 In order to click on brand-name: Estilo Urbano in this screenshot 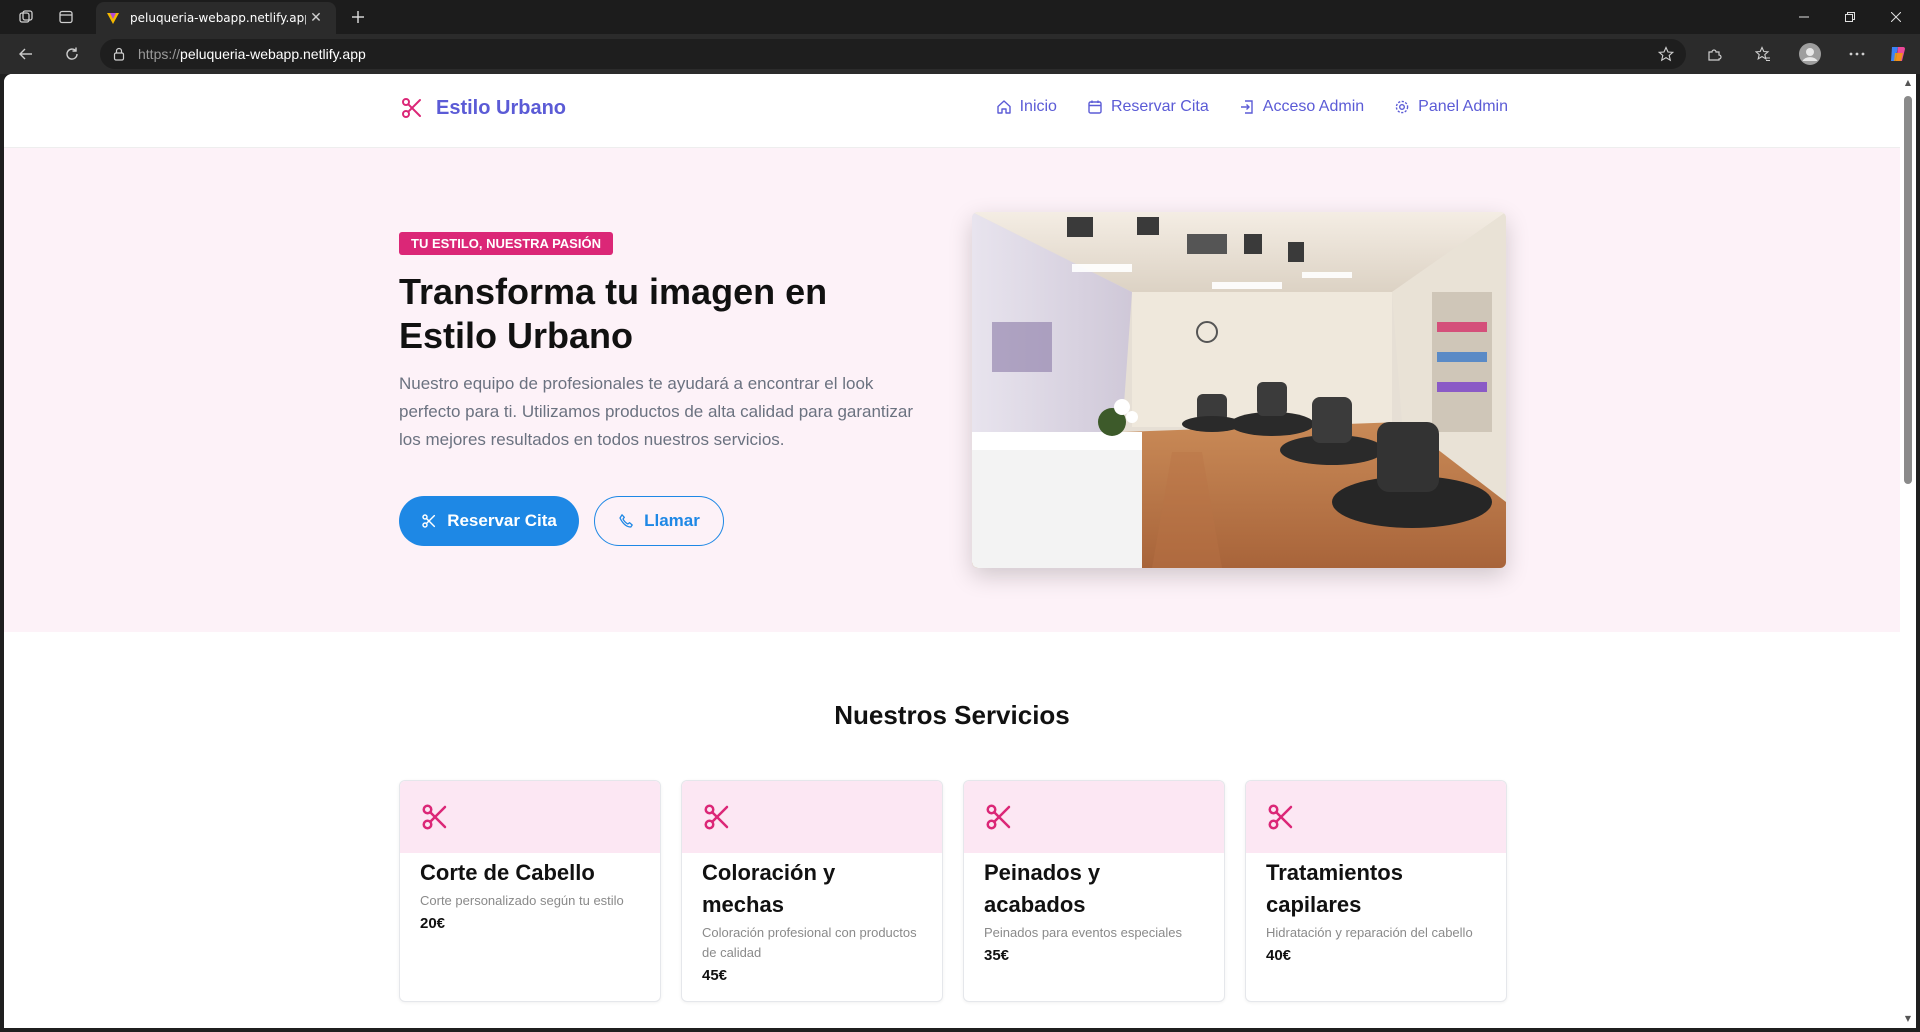, I will do `click(501, 107)`.